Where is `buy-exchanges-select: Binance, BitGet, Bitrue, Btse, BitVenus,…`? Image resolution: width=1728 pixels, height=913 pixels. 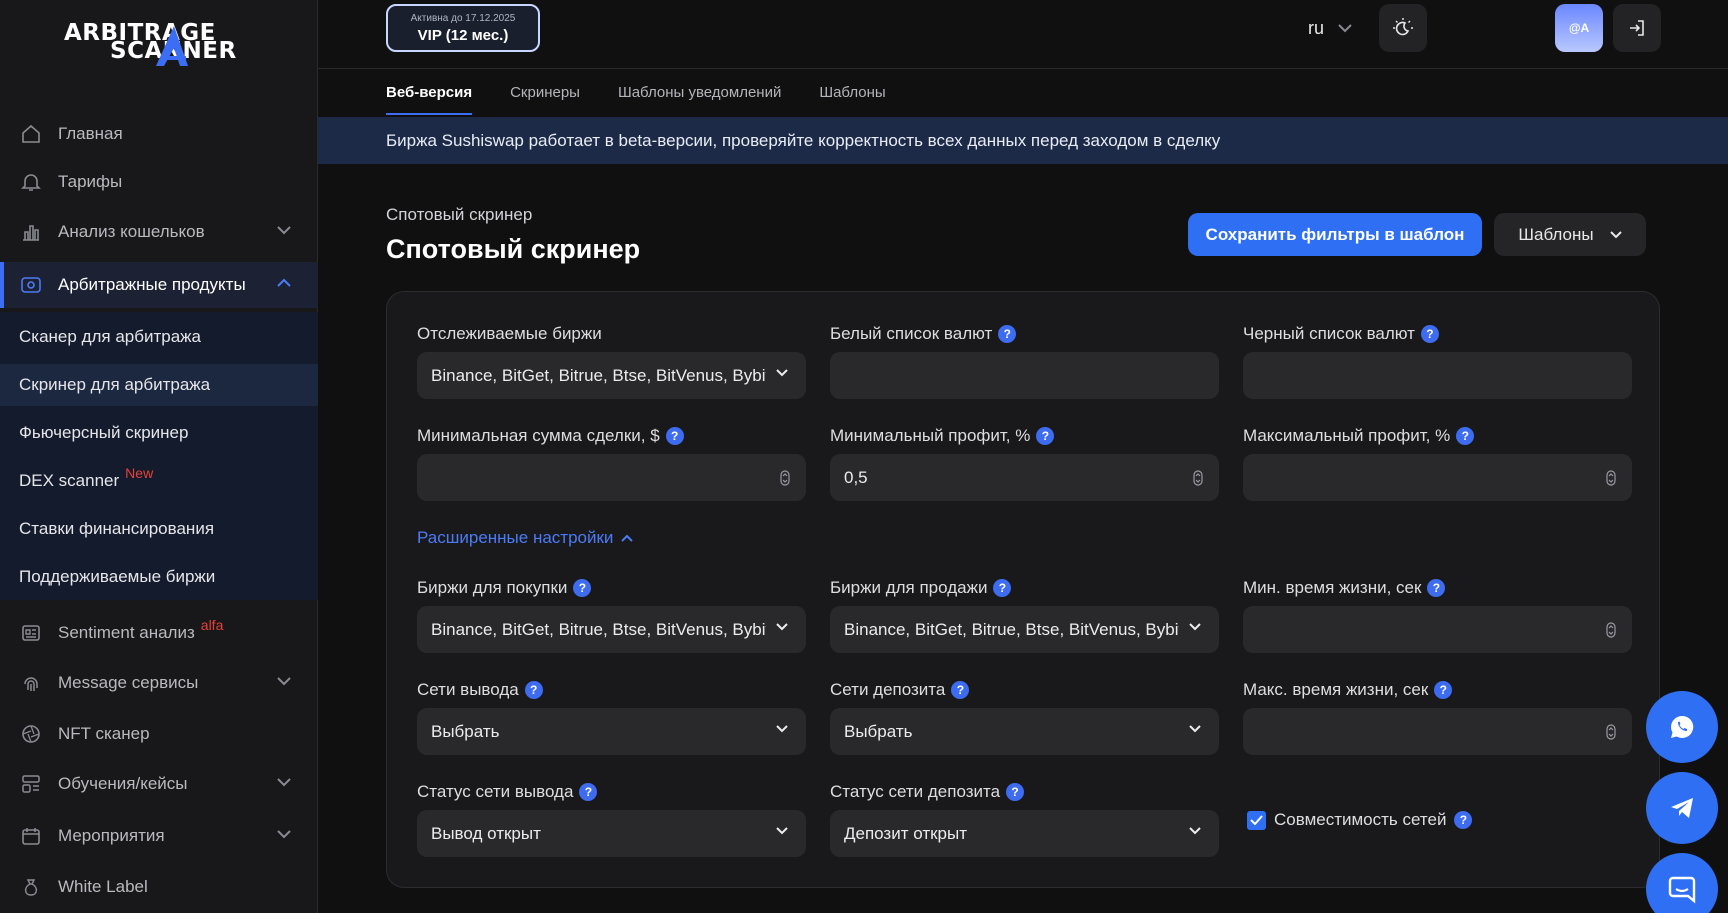 buy-exchanges-select: Binance, BitGet, Bitrue, Btse, BitVenus,… is located at coordinates (611, 629).